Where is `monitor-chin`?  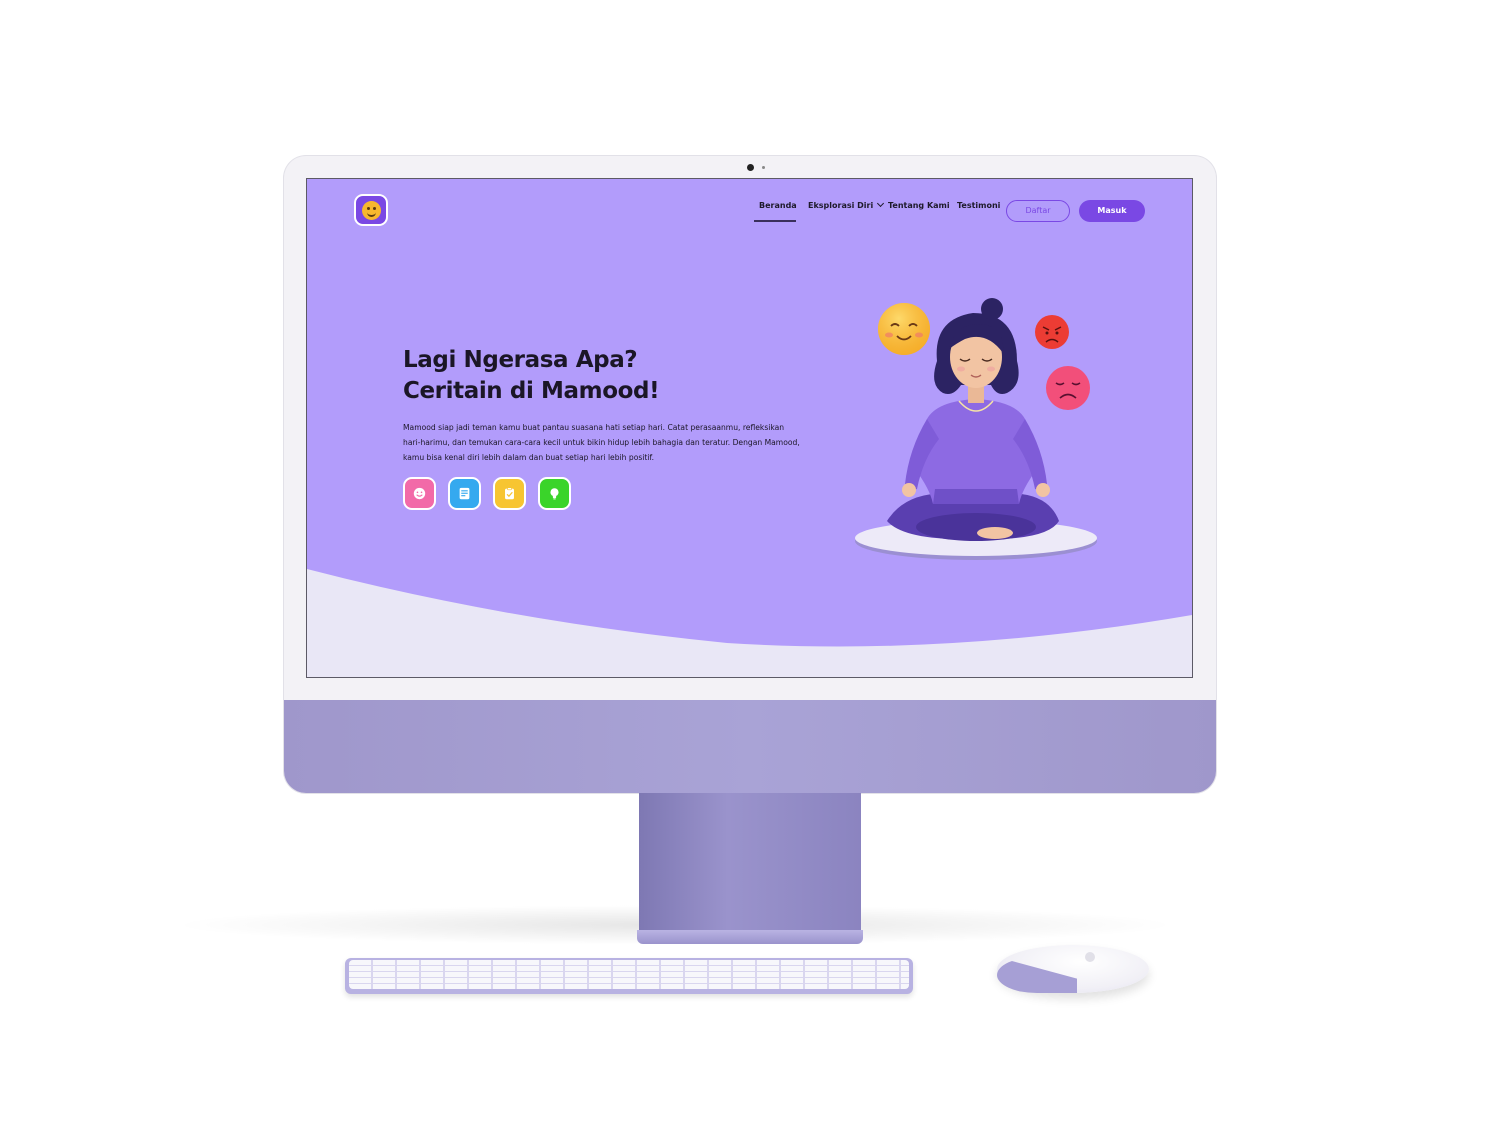
monitor-chin is located at coordinates (750, 746).